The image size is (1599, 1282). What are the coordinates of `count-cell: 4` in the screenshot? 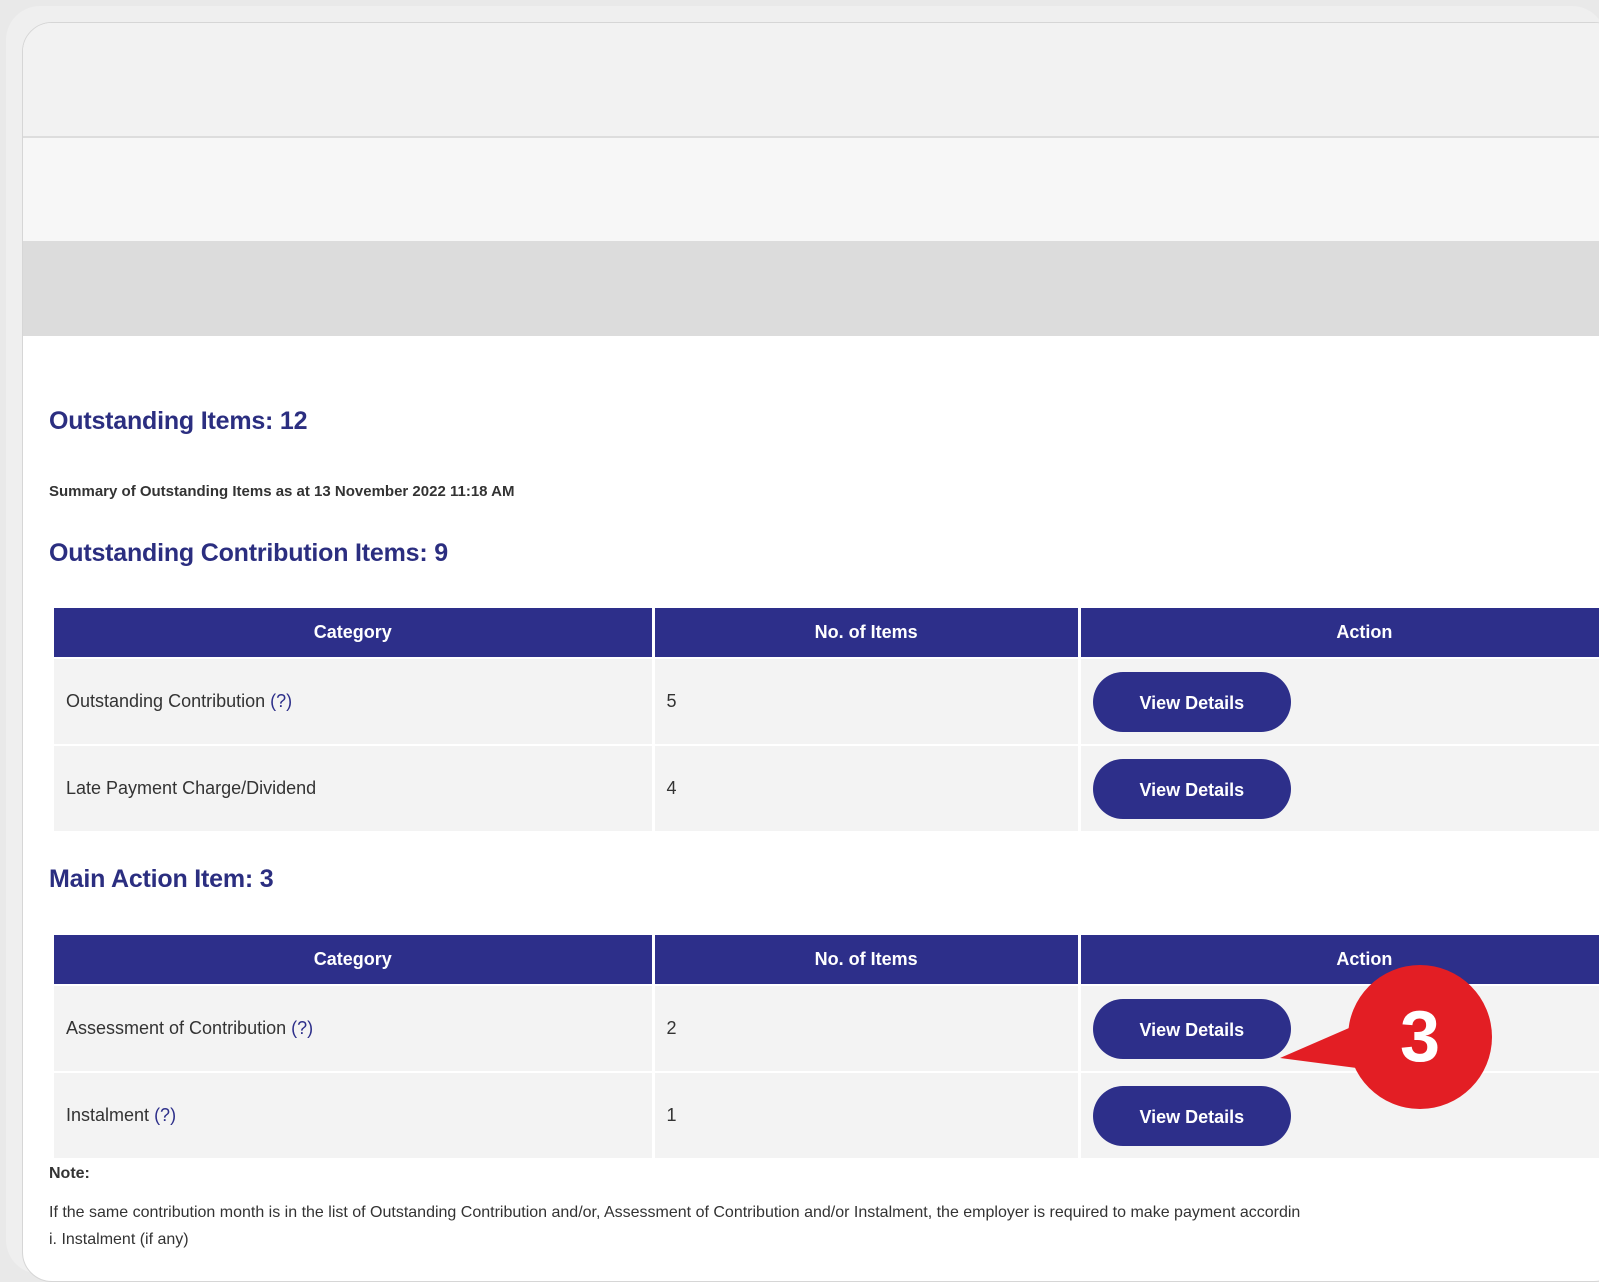 It's located at (866, 787).